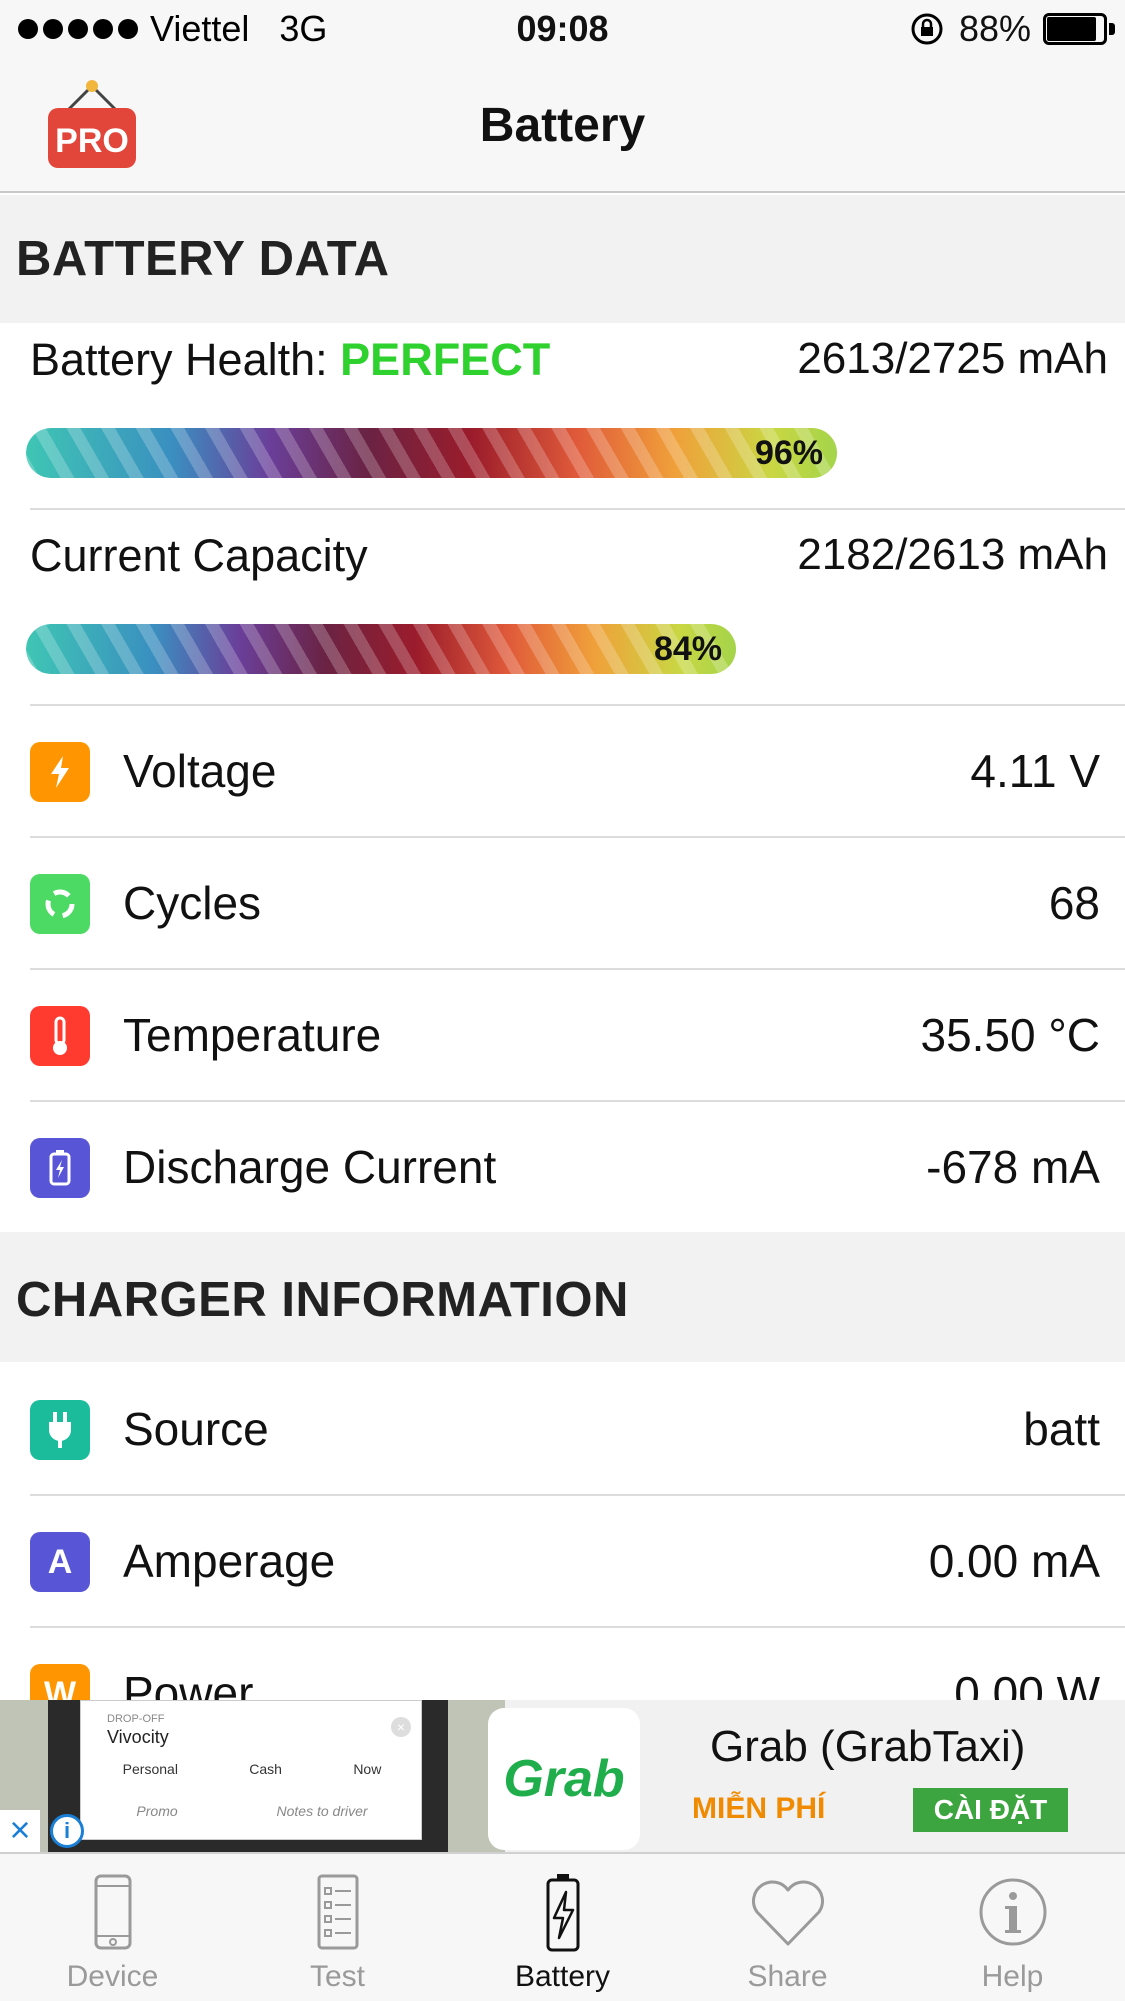 The height and width of the screenshot is (2001, 1125). I want to click on status-bar: Viettel 3G 09:08 88%, so click(562, 31).